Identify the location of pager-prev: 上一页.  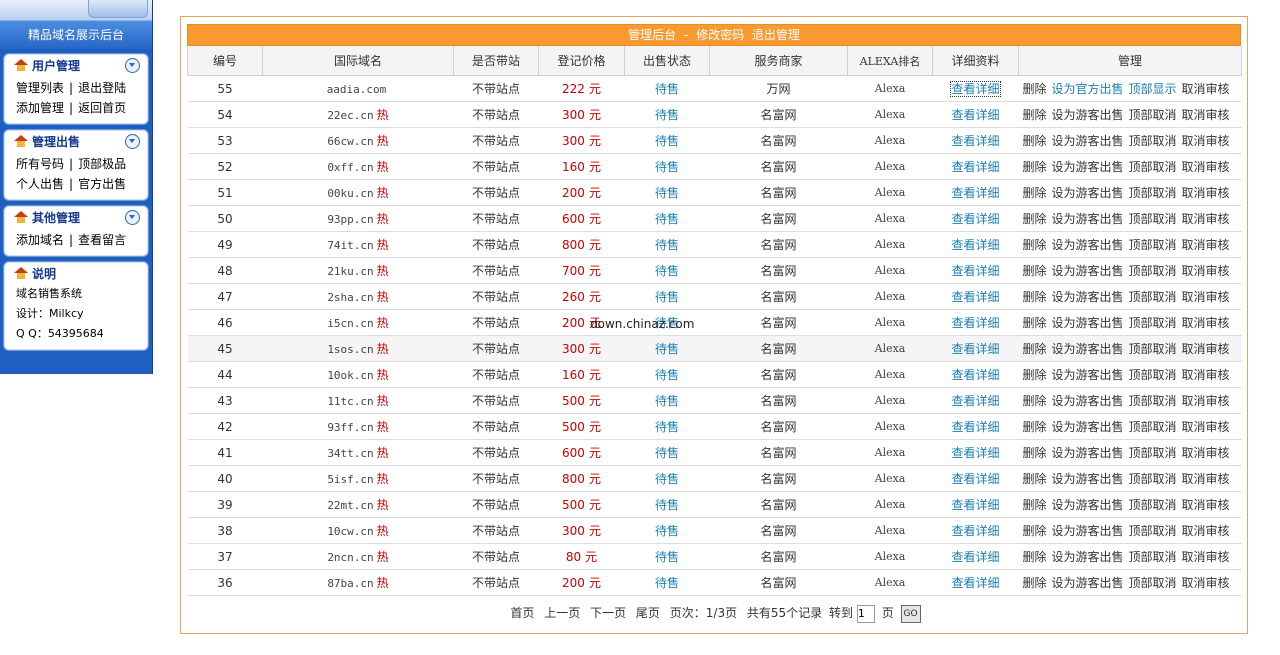
(562, 613).